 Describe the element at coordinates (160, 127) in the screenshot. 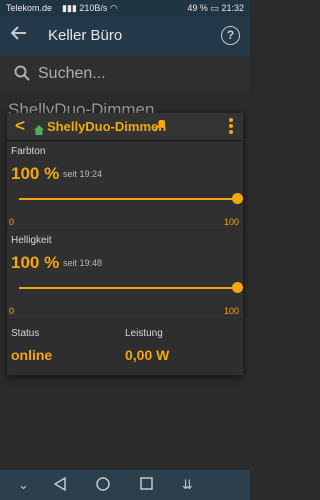

I see `wrench-icon` at that location.